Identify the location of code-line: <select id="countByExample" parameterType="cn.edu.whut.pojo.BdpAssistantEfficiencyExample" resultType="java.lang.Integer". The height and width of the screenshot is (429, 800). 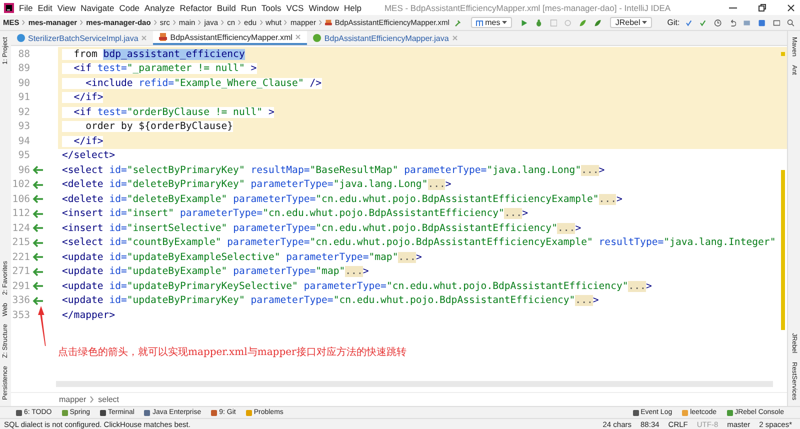
(419, 242).